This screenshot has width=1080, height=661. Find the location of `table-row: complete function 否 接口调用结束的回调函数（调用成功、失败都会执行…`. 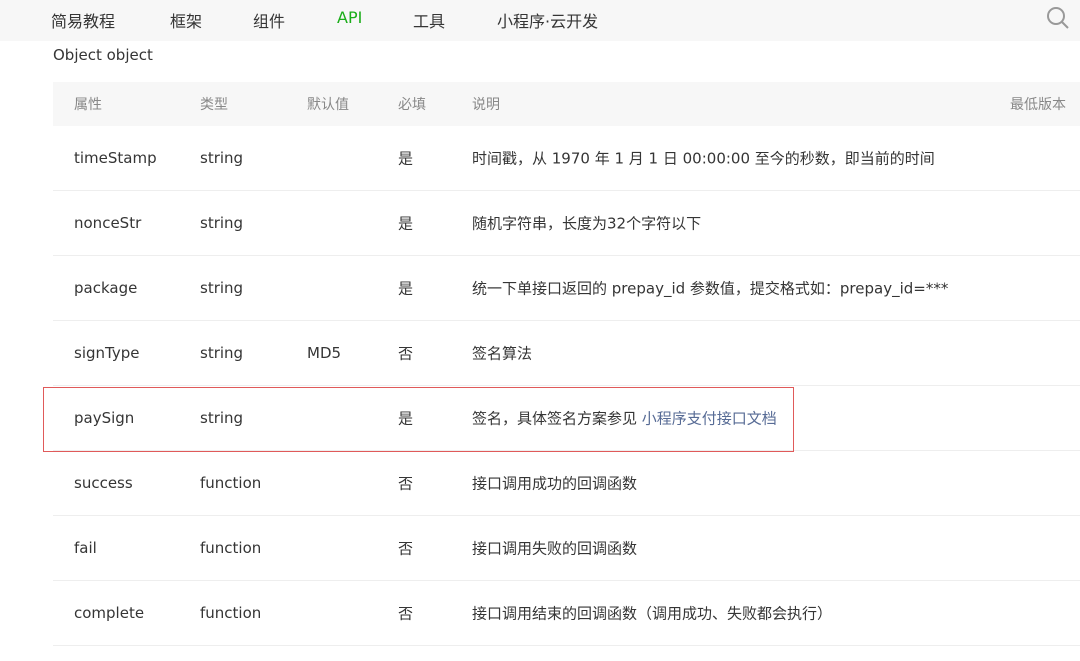

table-row: complete function 否 接口调用结束的回调函数（调用成功、失败都会执行… is located at coordinates (566, 613).